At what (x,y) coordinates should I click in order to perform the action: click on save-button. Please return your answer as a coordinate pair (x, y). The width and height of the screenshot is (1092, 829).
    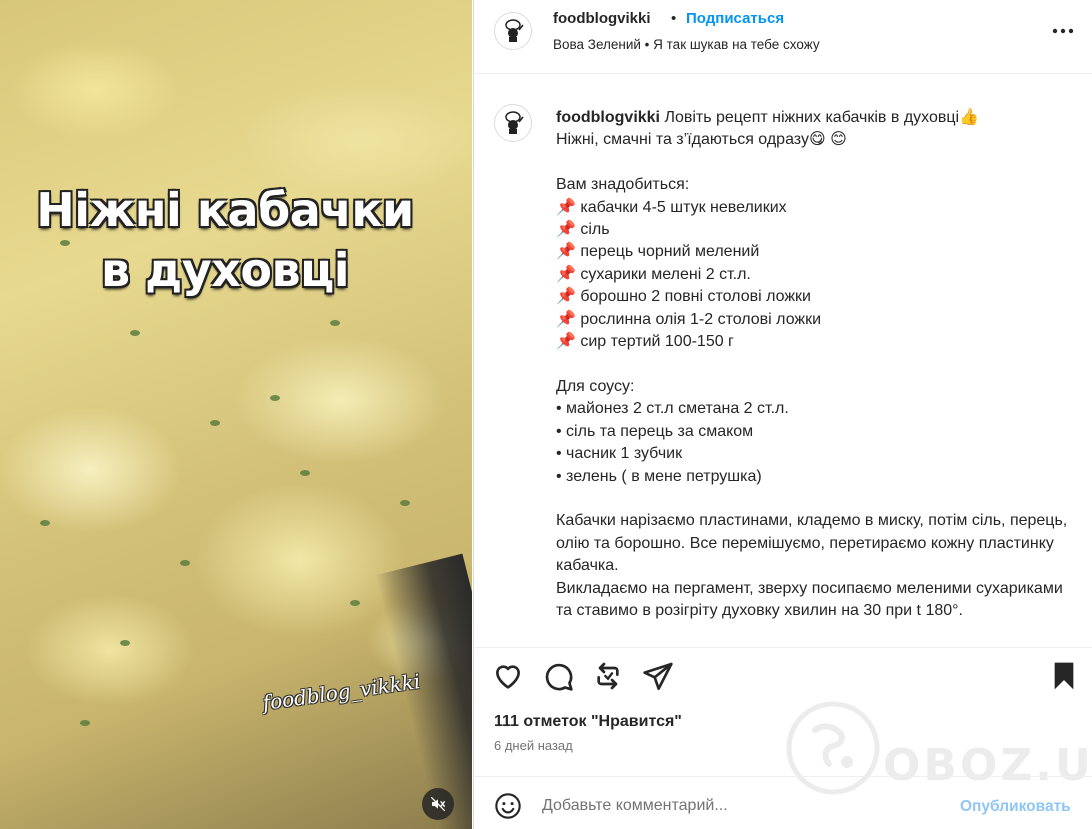
    Looking at the image, I should click on (1064, 676).